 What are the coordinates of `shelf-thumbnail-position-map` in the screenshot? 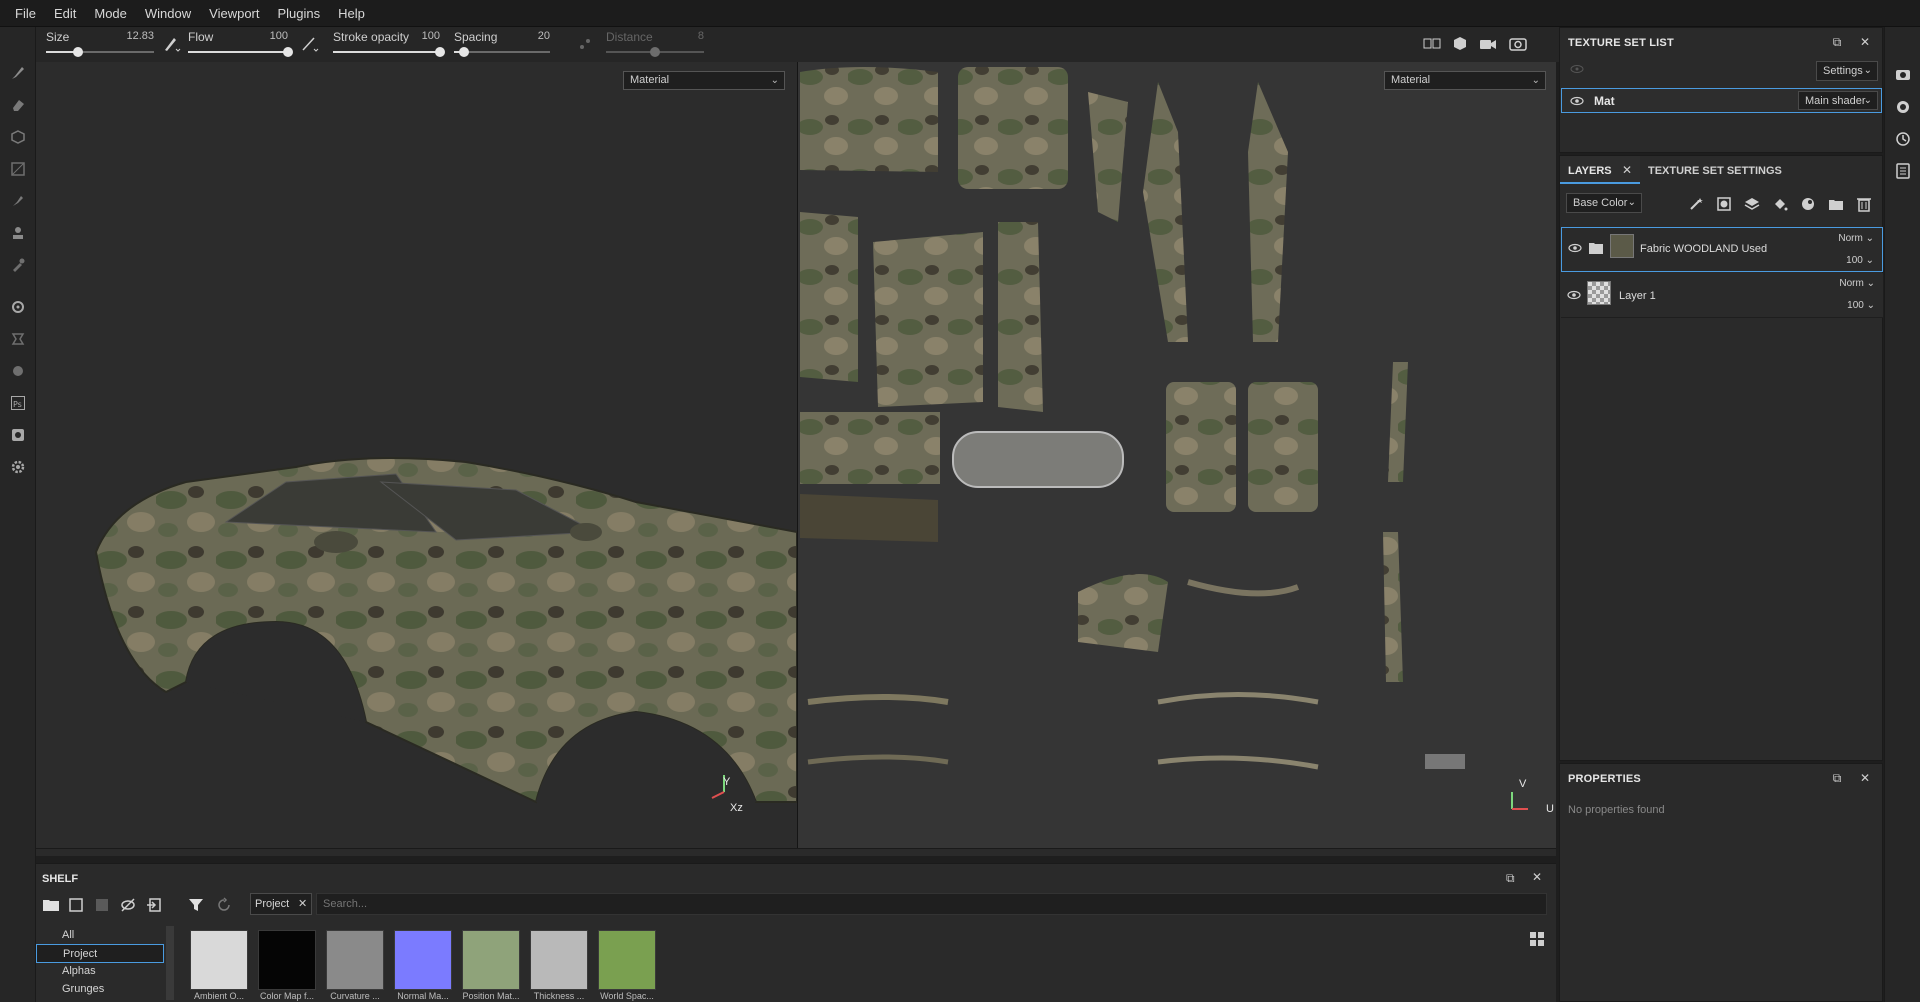 It's located at (491, 960).